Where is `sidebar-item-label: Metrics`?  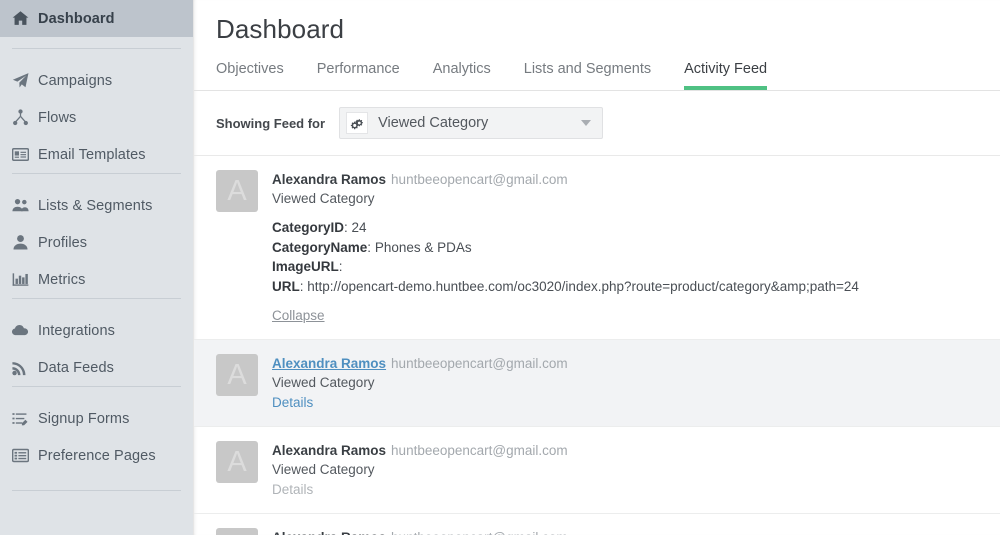 sidebar-item-label: Metrics is located at coordinates (62, 279).